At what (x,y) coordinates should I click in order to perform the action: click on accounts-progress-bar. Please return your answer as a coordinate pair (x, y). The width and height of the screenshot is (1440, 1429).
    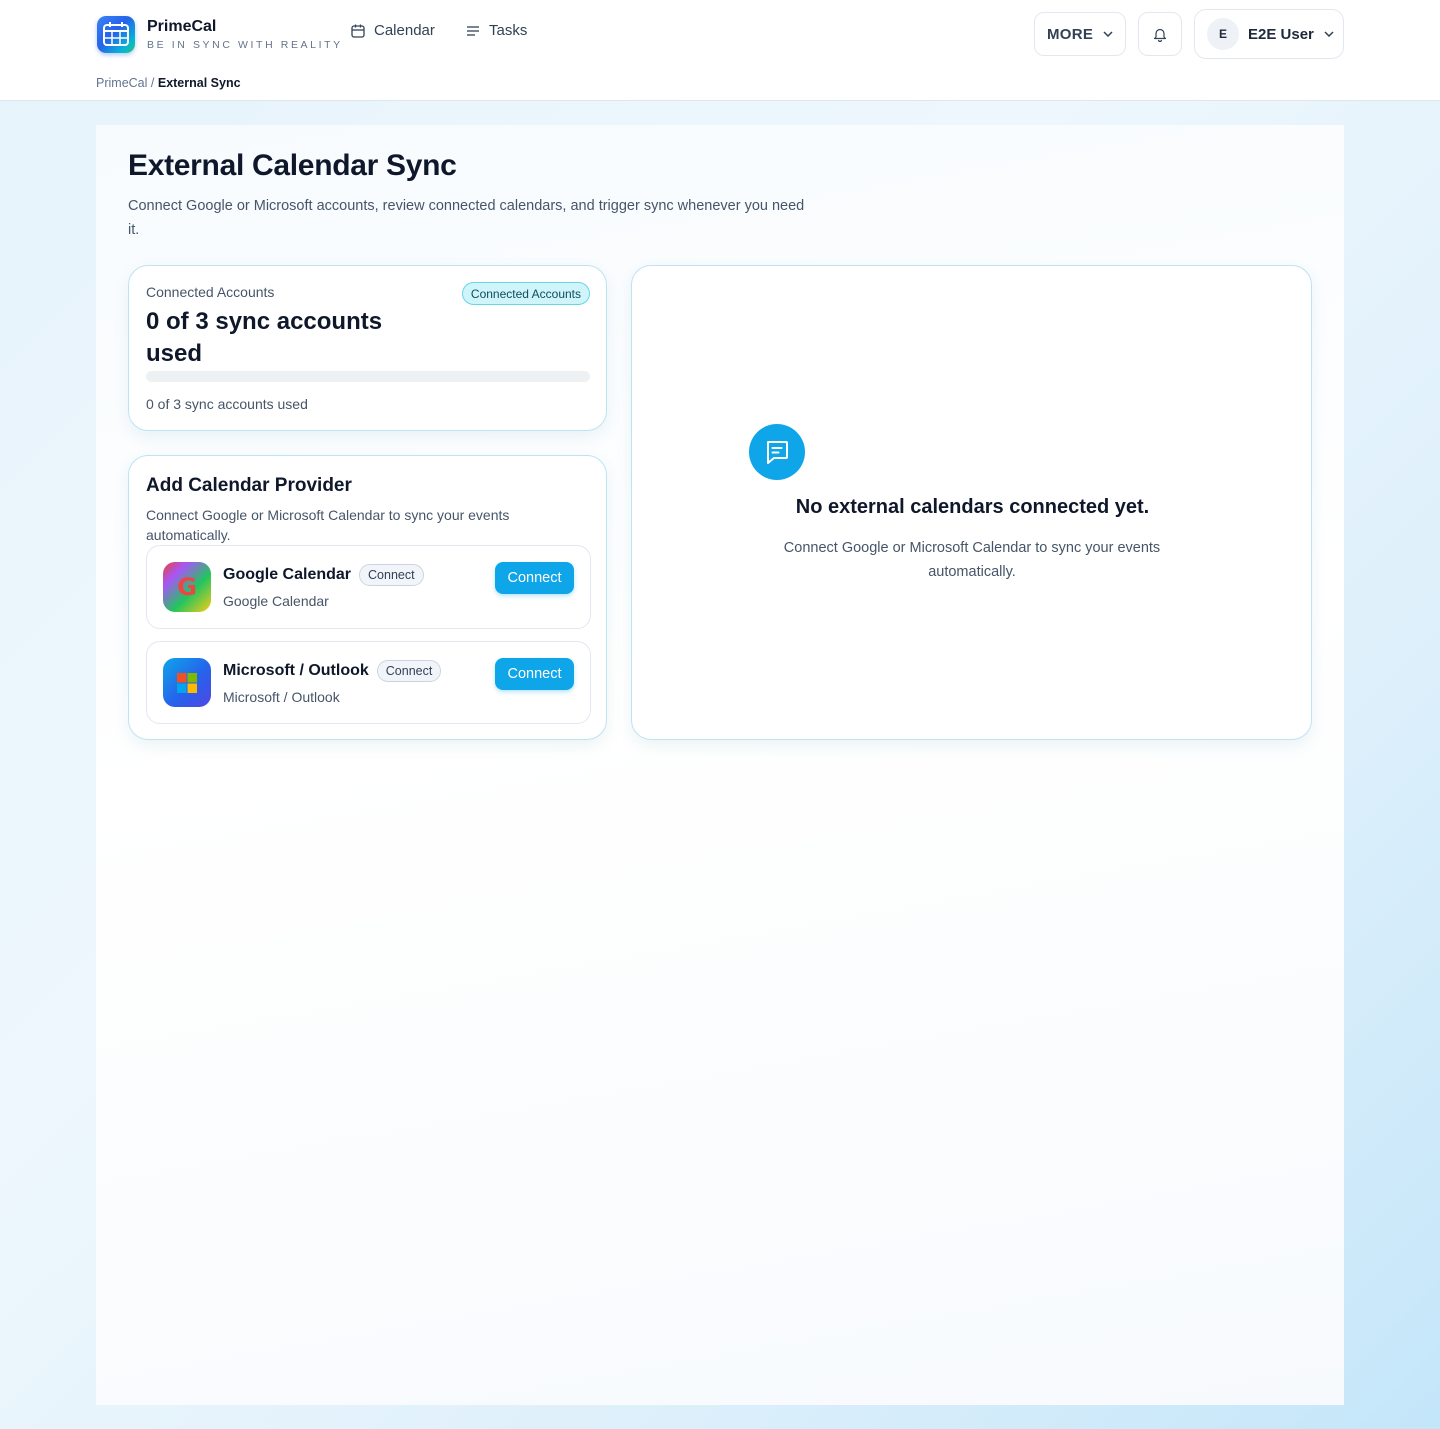
    Looking at the image, I should click on (368, 376).